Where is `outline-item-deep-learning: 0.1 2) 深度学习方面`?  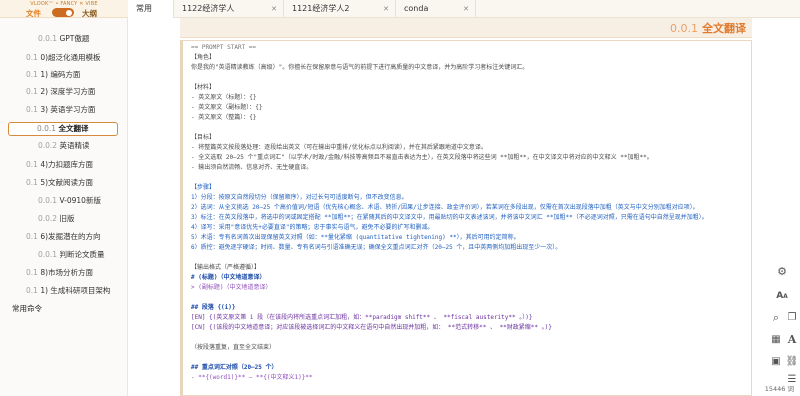
outline-item-deep-learning: 0.1 2) 深度学习方面 is located at coordinates (60, 92).